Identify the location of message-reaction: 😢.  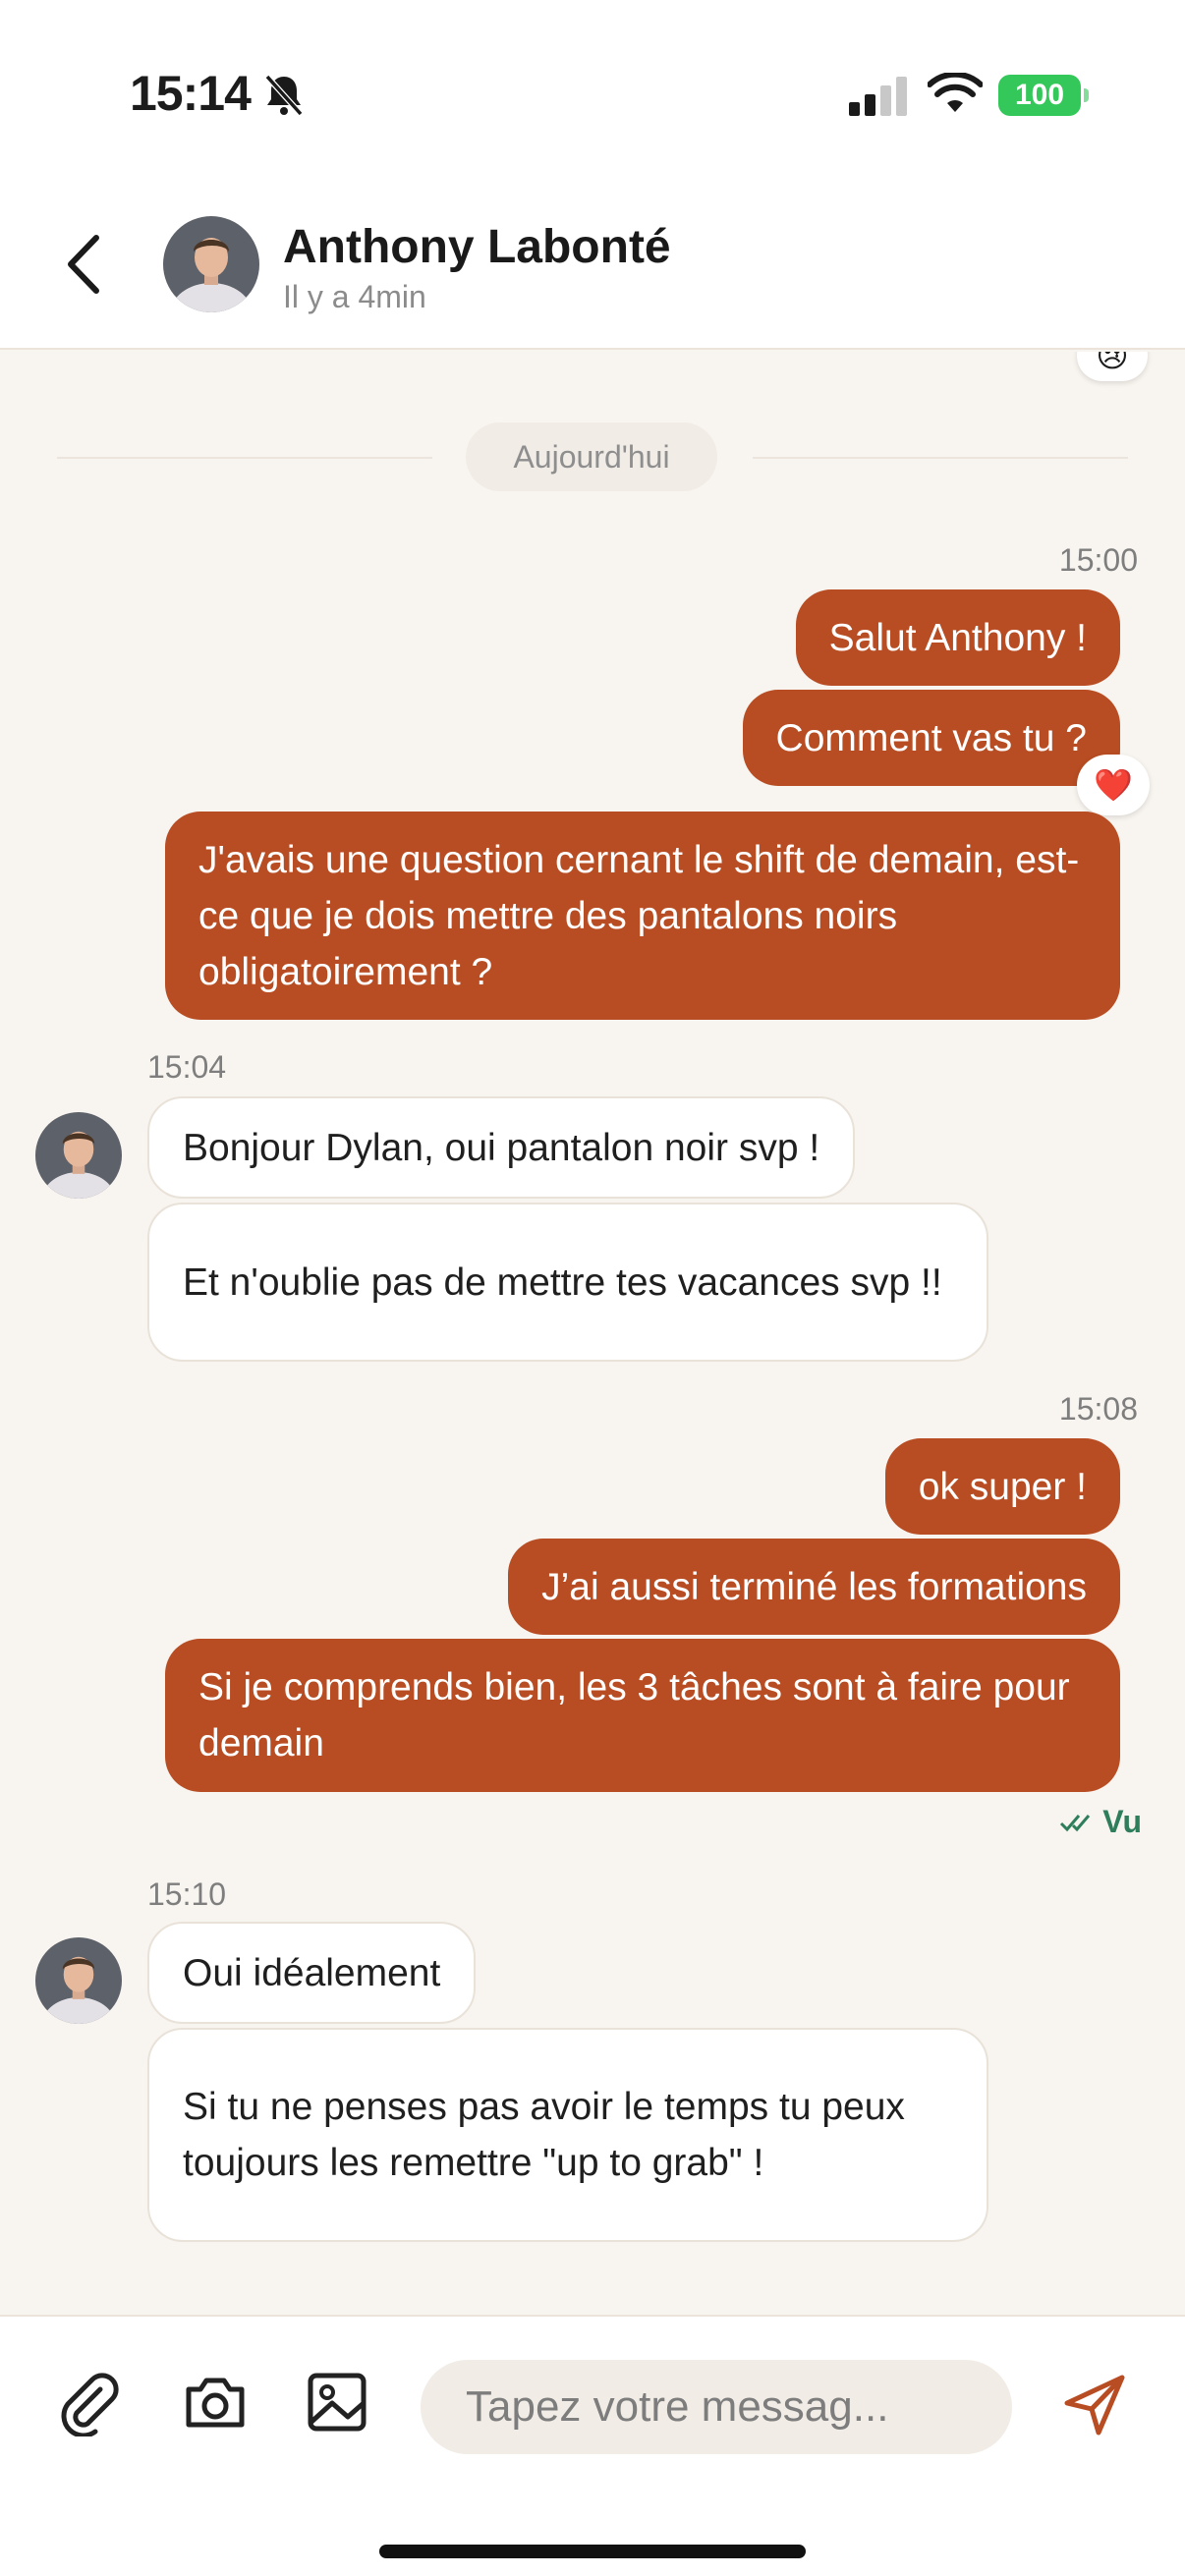
(1112, 366).